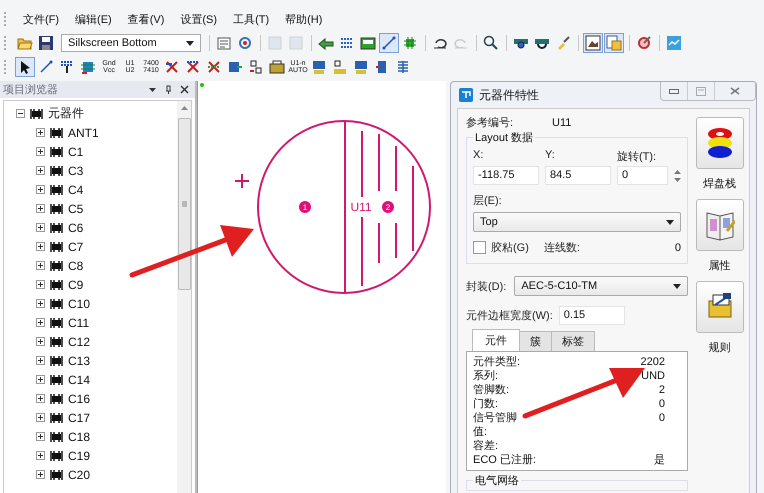 This screenshot has height=493, width=764. Describe the element at coordinates (79, 399) in the screenshot. I see `tree-item: C16` at that location.